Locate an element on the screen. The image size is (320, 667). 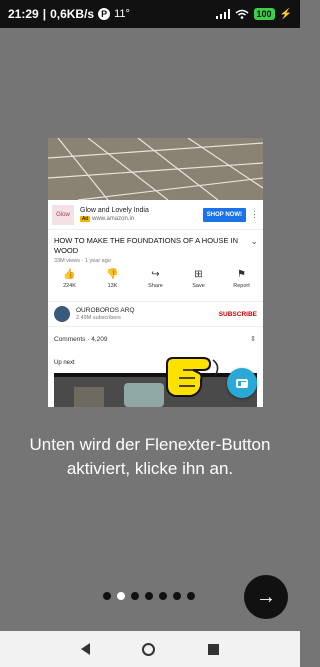
page-dot-active is located at coordinates (121, 596).